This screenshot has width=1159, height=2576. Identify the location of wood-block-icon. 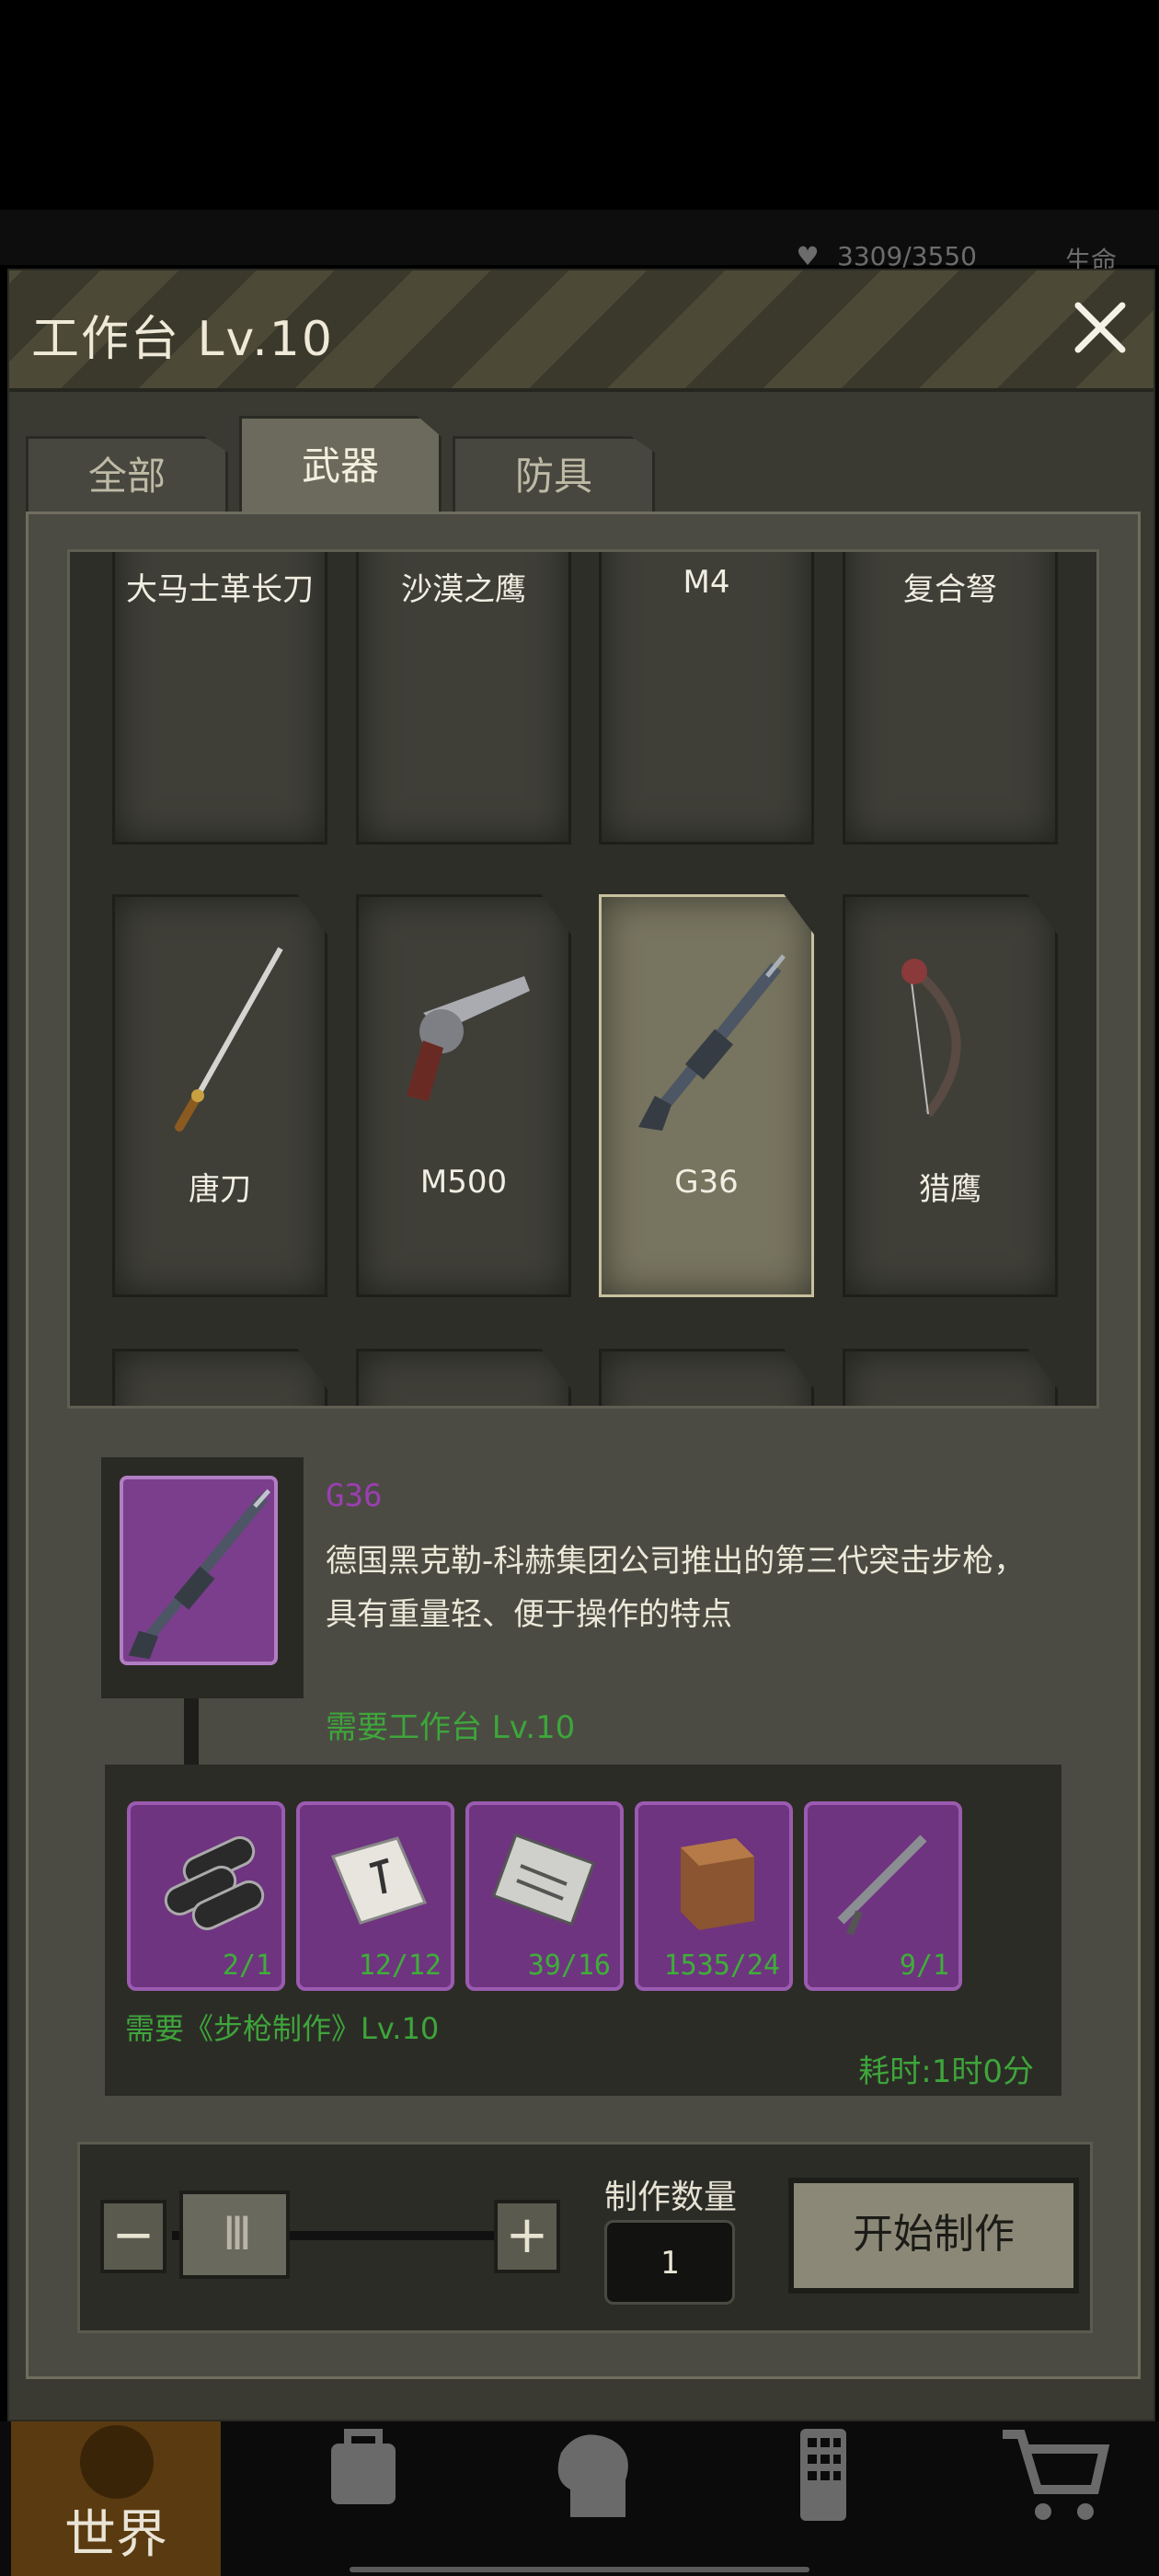
(717, 1884).